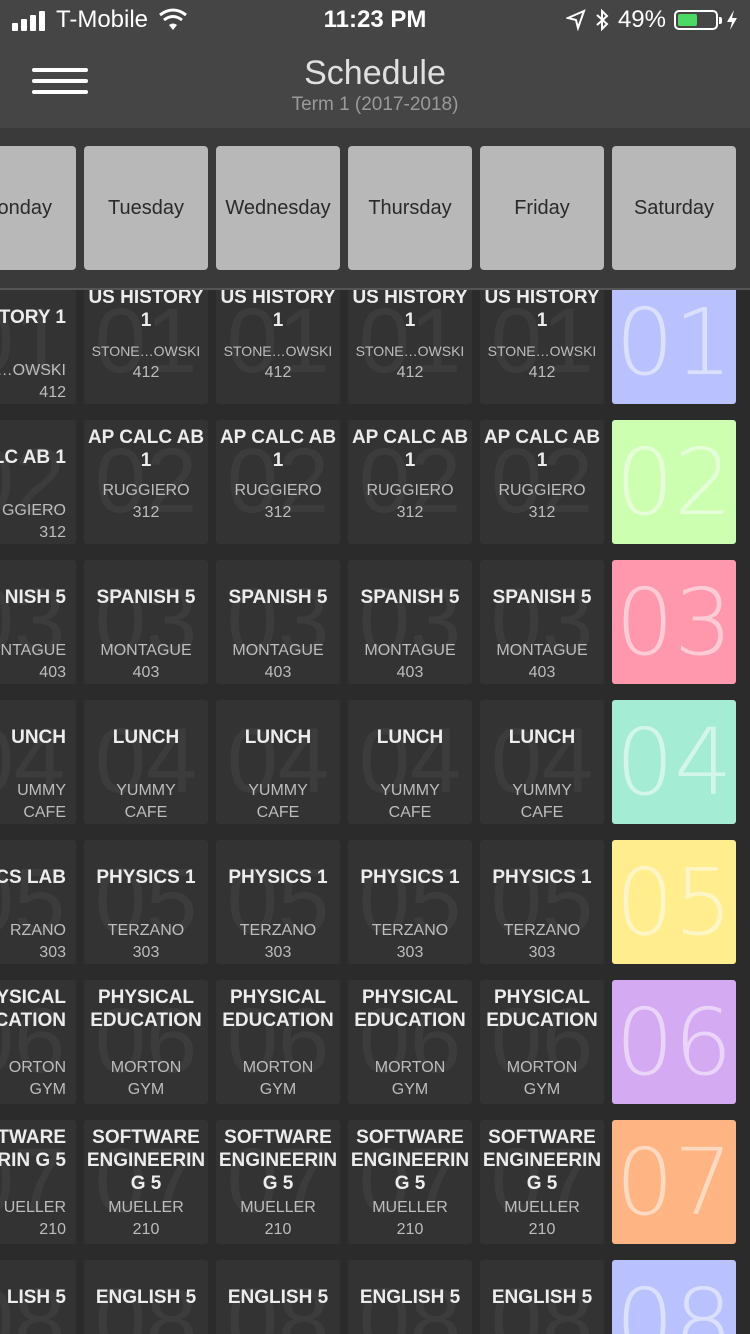 The width and height of the screenshot is (750, 1334). Describe the element at coordinates (278, 597) in the screenshot. I see `class-subject: SPANISH 5` at that location.